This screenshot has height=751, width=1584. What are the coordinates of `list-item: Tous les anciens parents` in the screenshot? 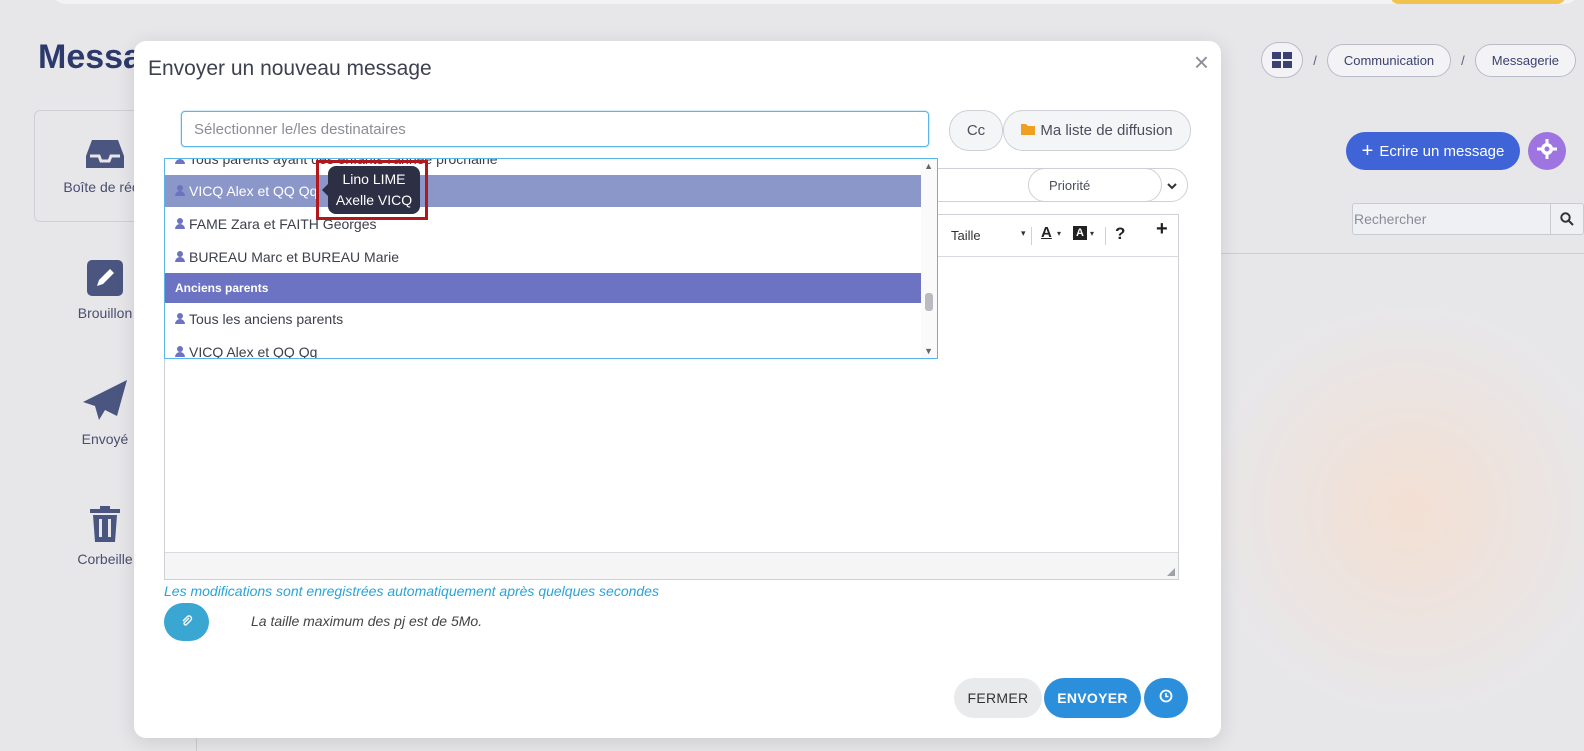 It's located at (543, 319).